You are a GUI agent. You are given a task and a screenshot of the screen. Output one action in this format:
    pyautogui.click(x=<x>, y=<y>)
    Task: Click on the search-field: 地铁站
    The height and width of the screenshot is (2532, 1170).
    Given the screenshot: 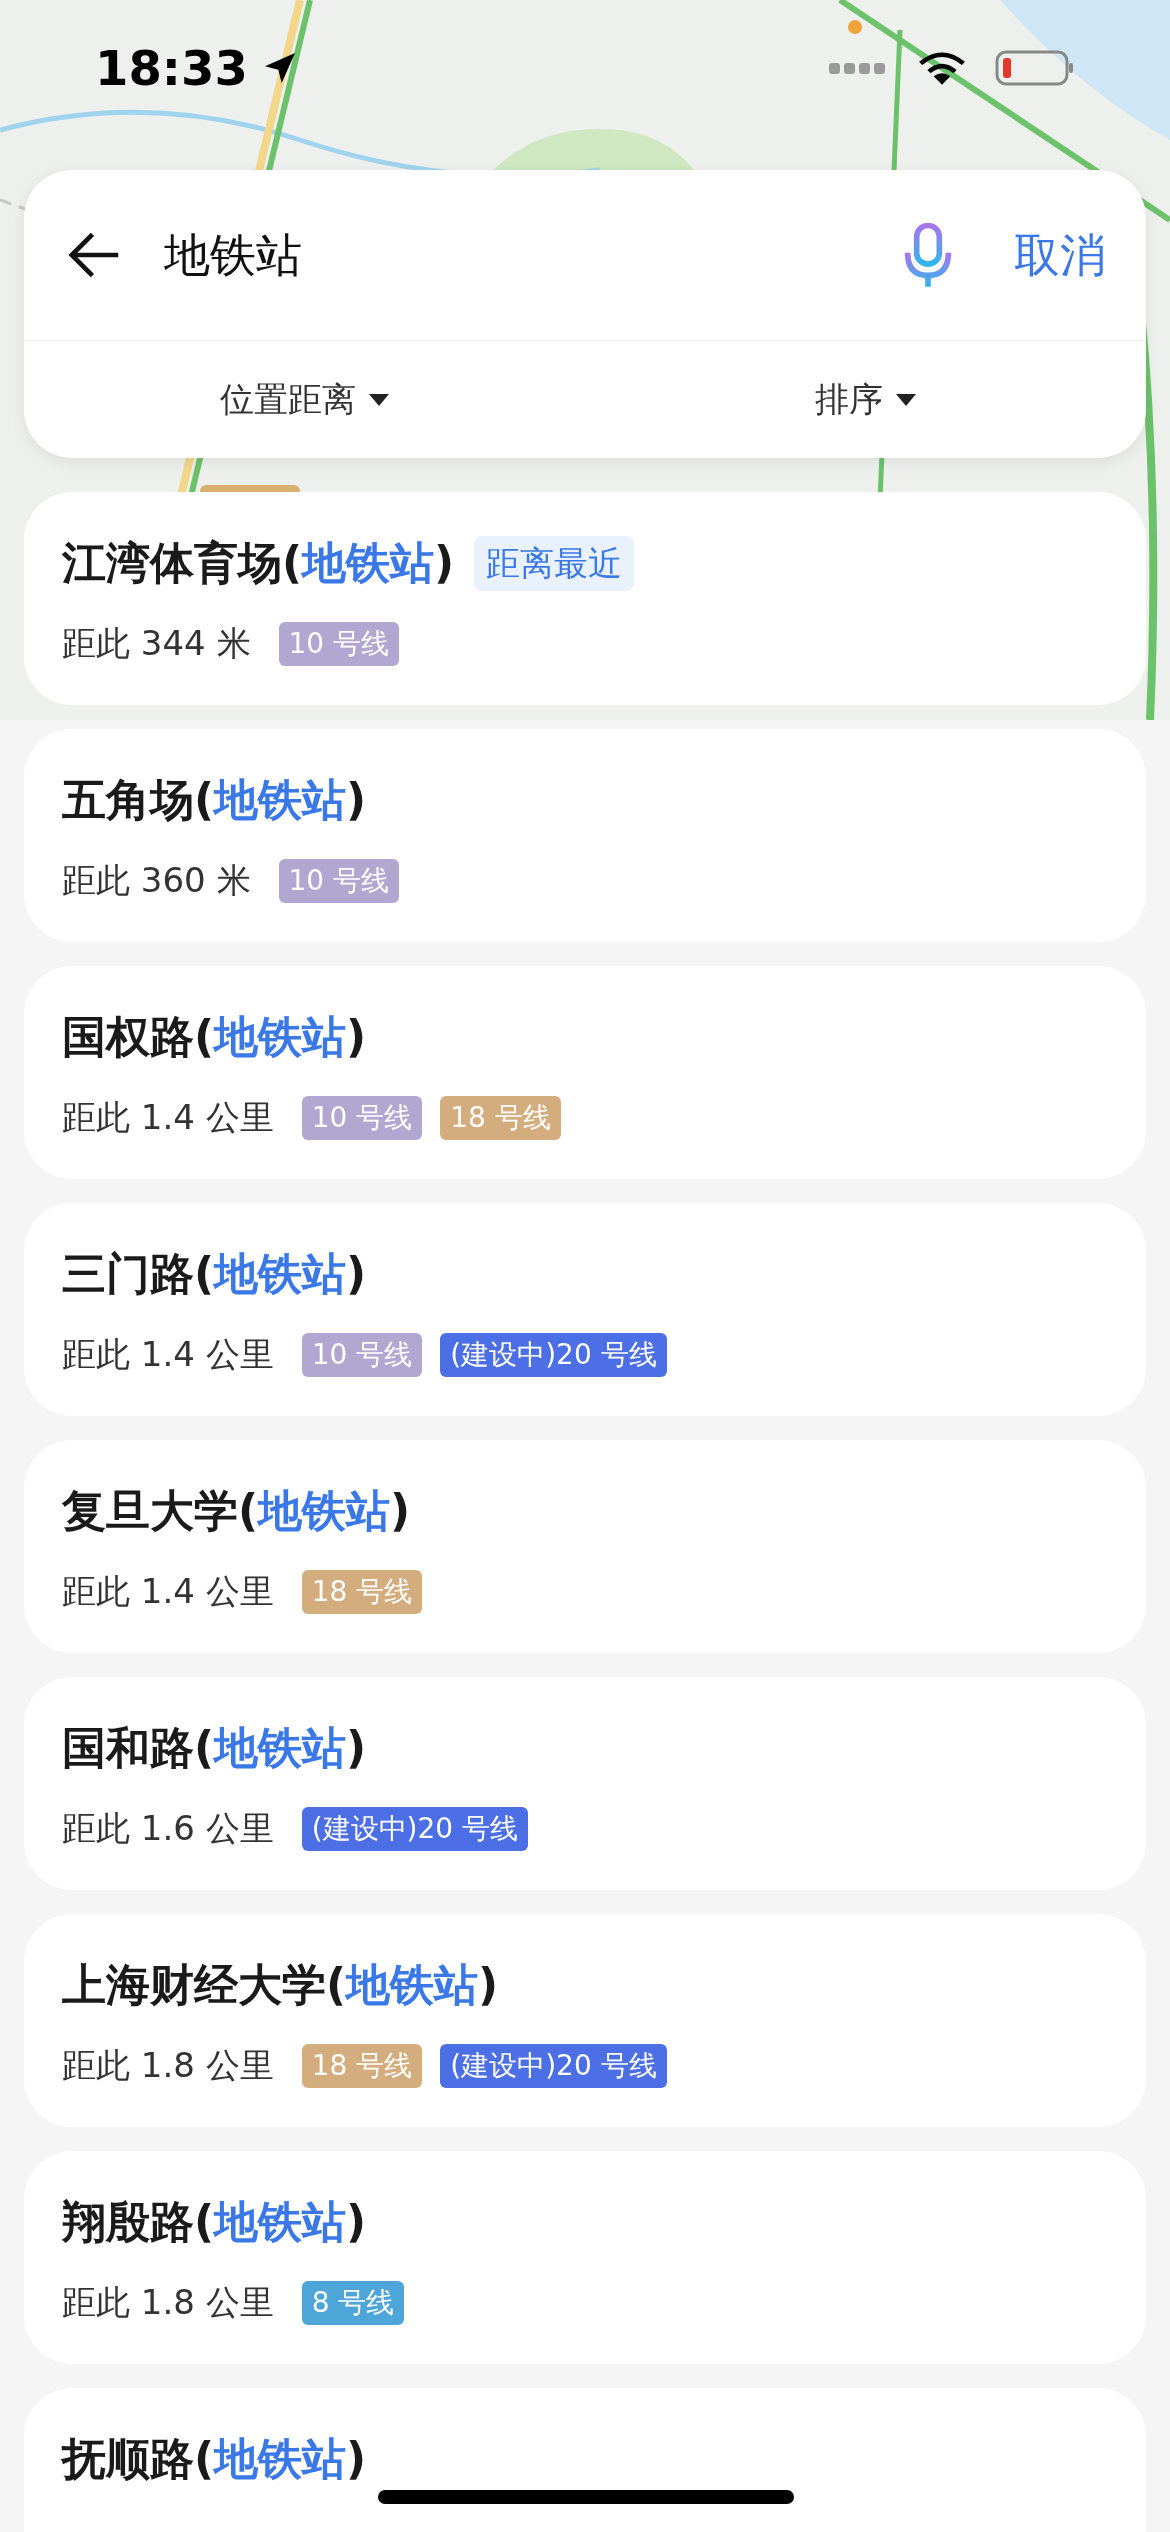 What is the action you would take?
    pyautogui.click(x=532, y=255)
    